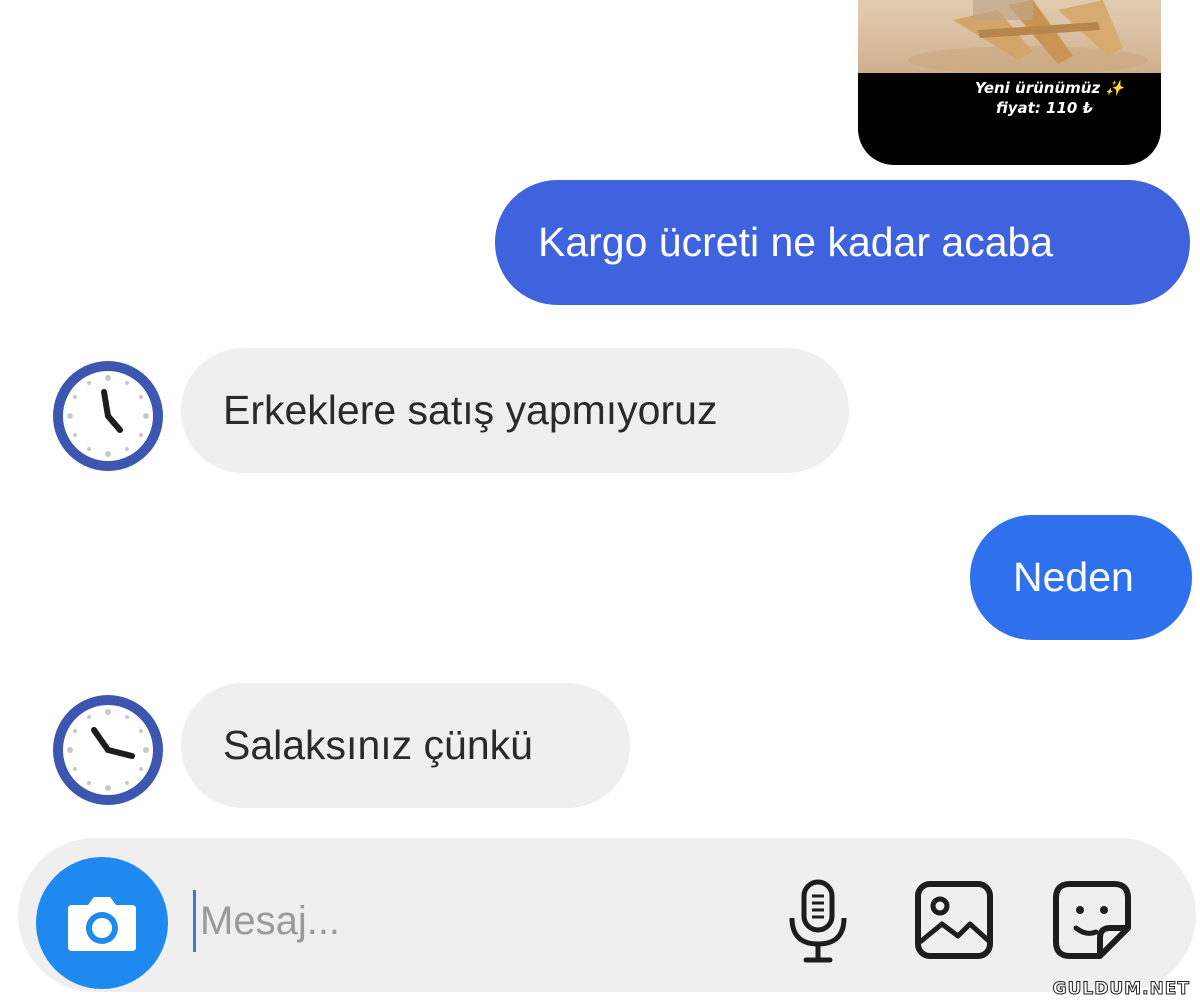  I want to click on caption-line-2: fiyat: 110 ₺, so click(1044, 108).